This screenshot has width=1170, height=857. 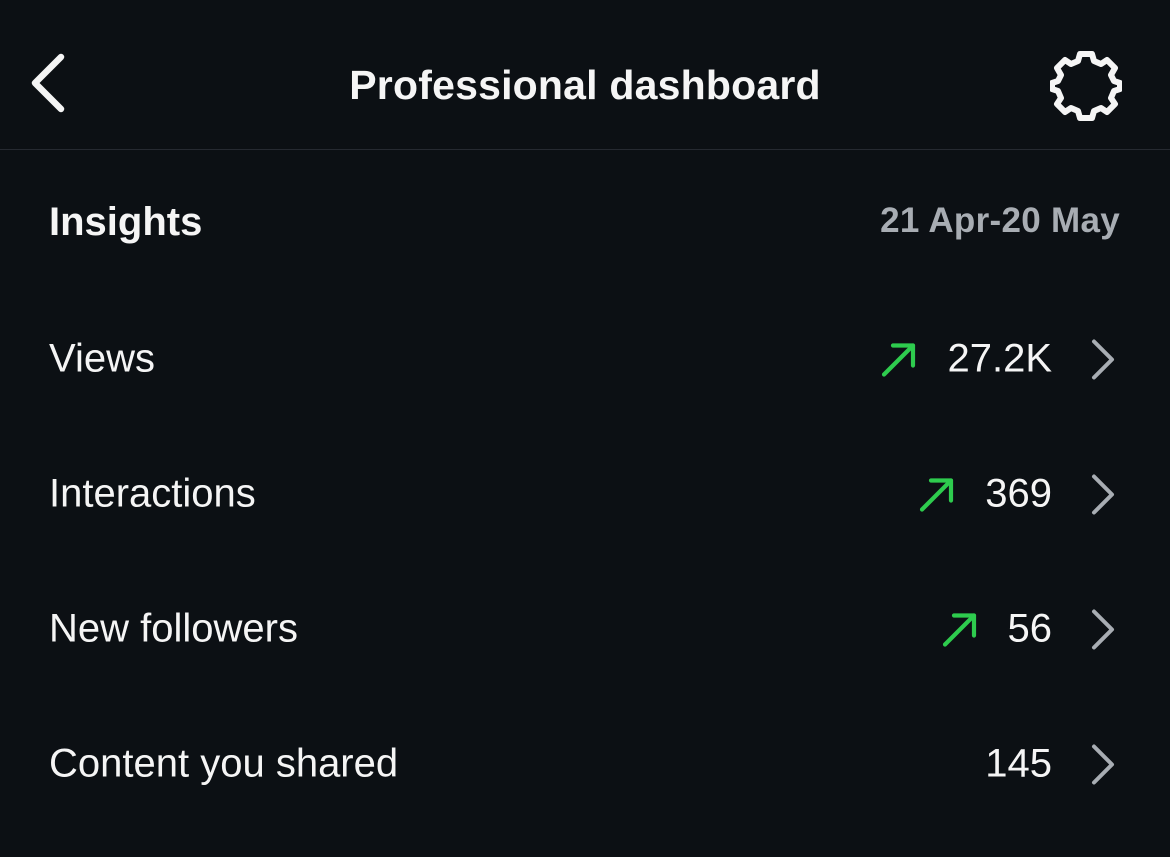 I want to click on metric-value: 145, so click(x=1018, y=763).